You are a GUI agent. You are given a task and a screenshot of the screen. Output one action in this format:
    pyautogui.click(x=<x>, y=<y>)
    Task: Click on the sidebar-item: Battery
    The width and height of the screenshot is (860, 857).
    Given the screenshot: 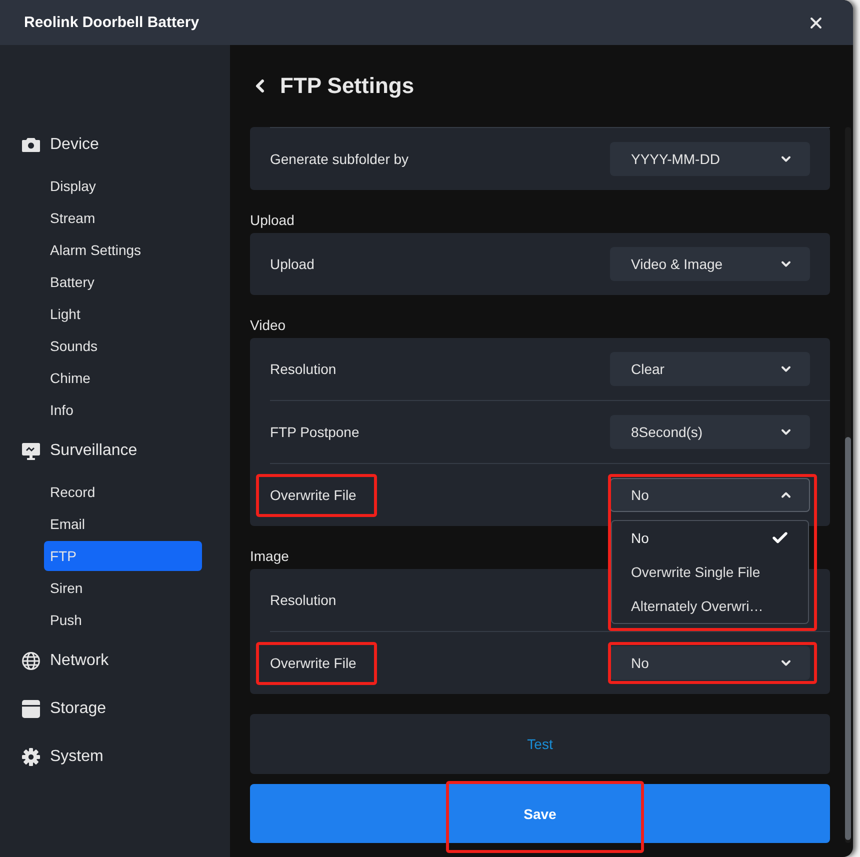 What is the action you would take?
    pyautogui.click(x=123, y=282)
    